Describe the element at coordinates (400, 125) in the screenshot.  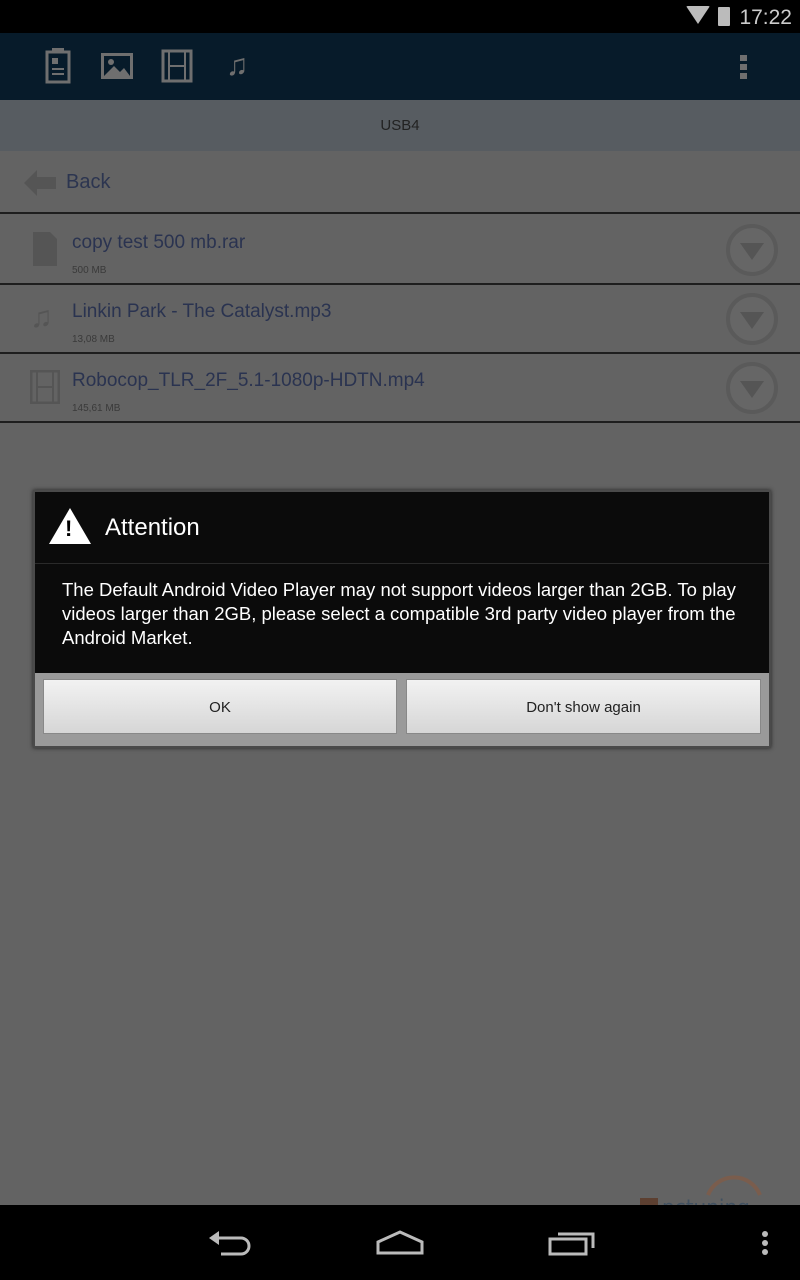
I see `path-title: USB4` at that location.